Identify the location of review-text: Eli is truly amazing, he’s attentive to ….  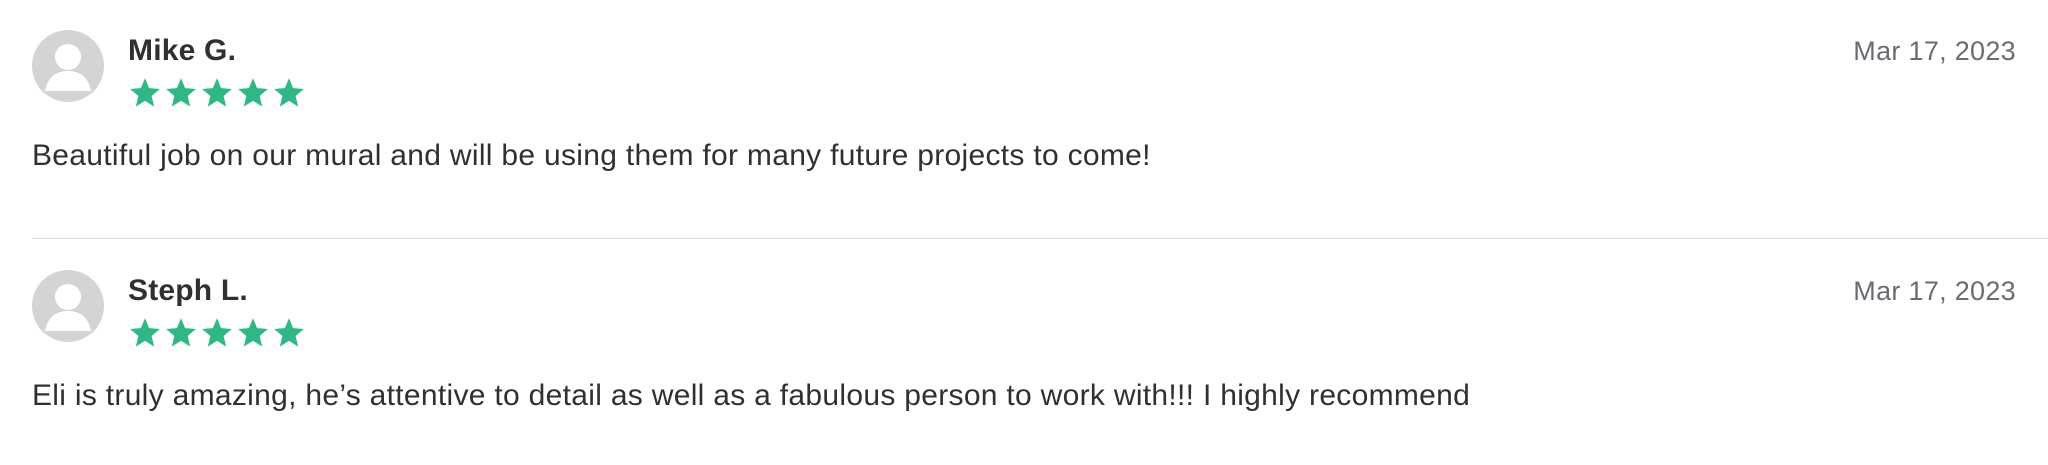
(751, 395).